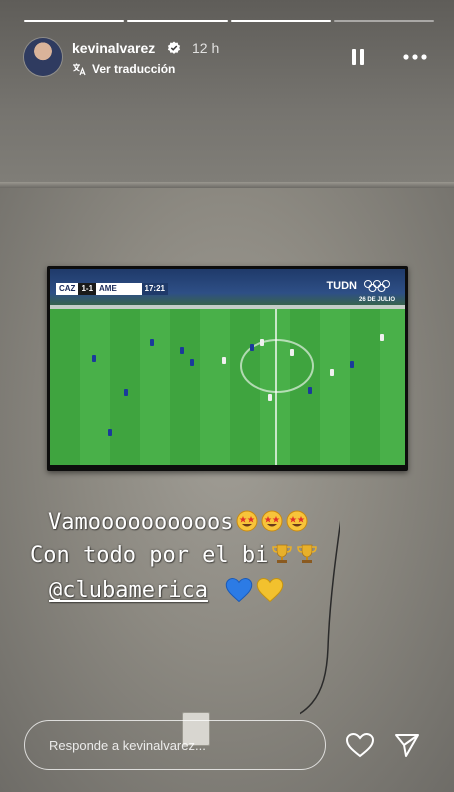 Image resolution: width=454 pixels, height=792 pixels. I want to click on translate-label: Ver traducción, so click(134, 69).